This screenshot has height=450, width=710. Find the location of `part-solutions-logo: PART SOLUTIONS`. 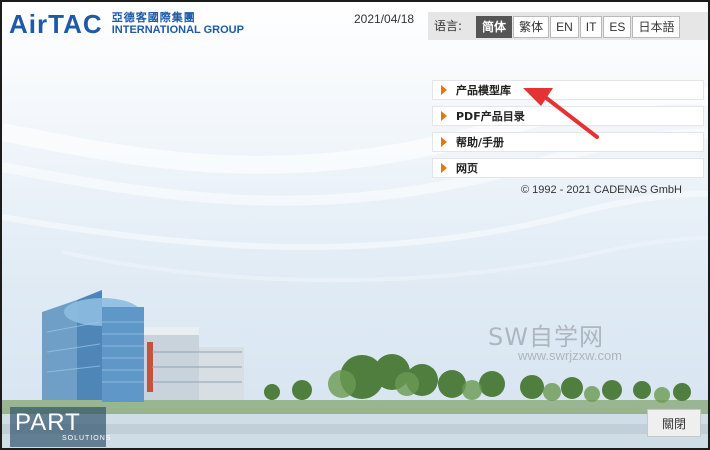

part-solutions-logo: PART SOLUTIONS is located at coordinates (60, 427).